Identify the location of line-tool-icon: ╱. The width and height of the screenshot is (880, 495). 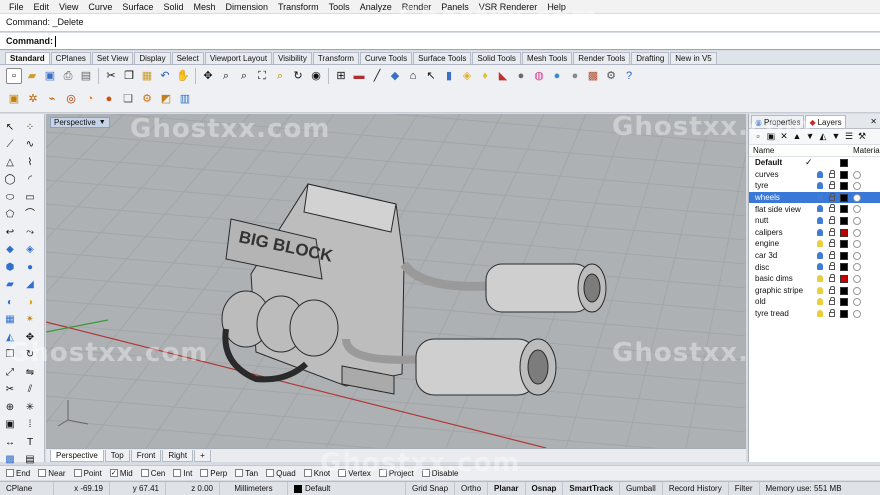
(377, 76).